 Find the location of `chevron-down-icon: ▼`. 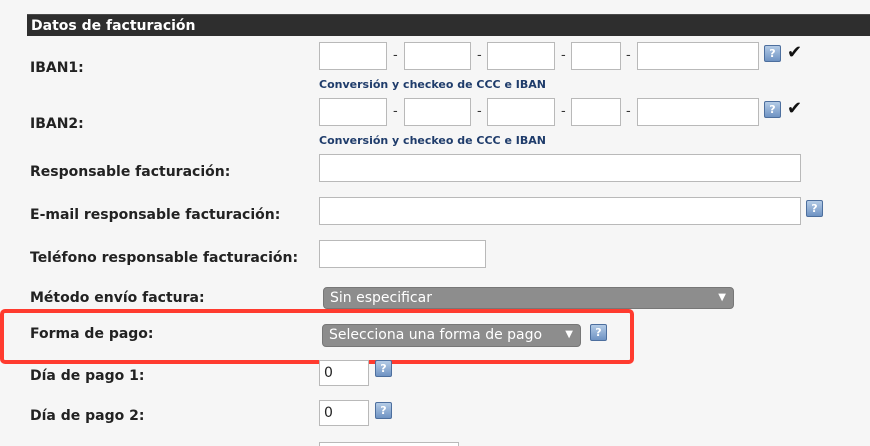

chevron-down-icon: ▼ is located at coordinates (722, 297).